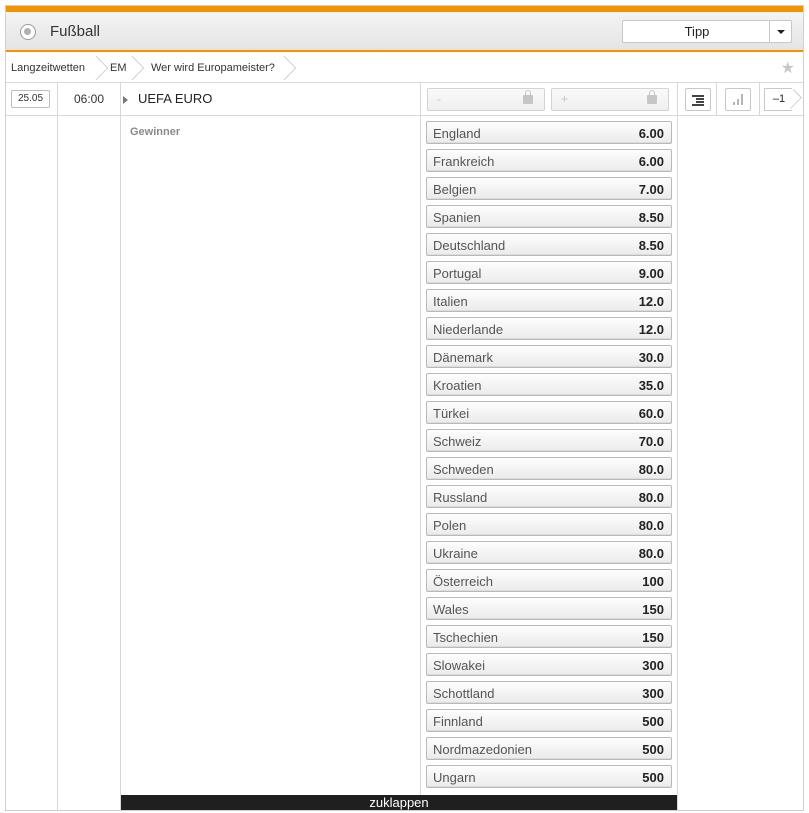 The width and height of the screenshot is (809, 813). Describe the element at coordinates (653, 581) in the screenshot. I see `odds-value: 100` at that location.